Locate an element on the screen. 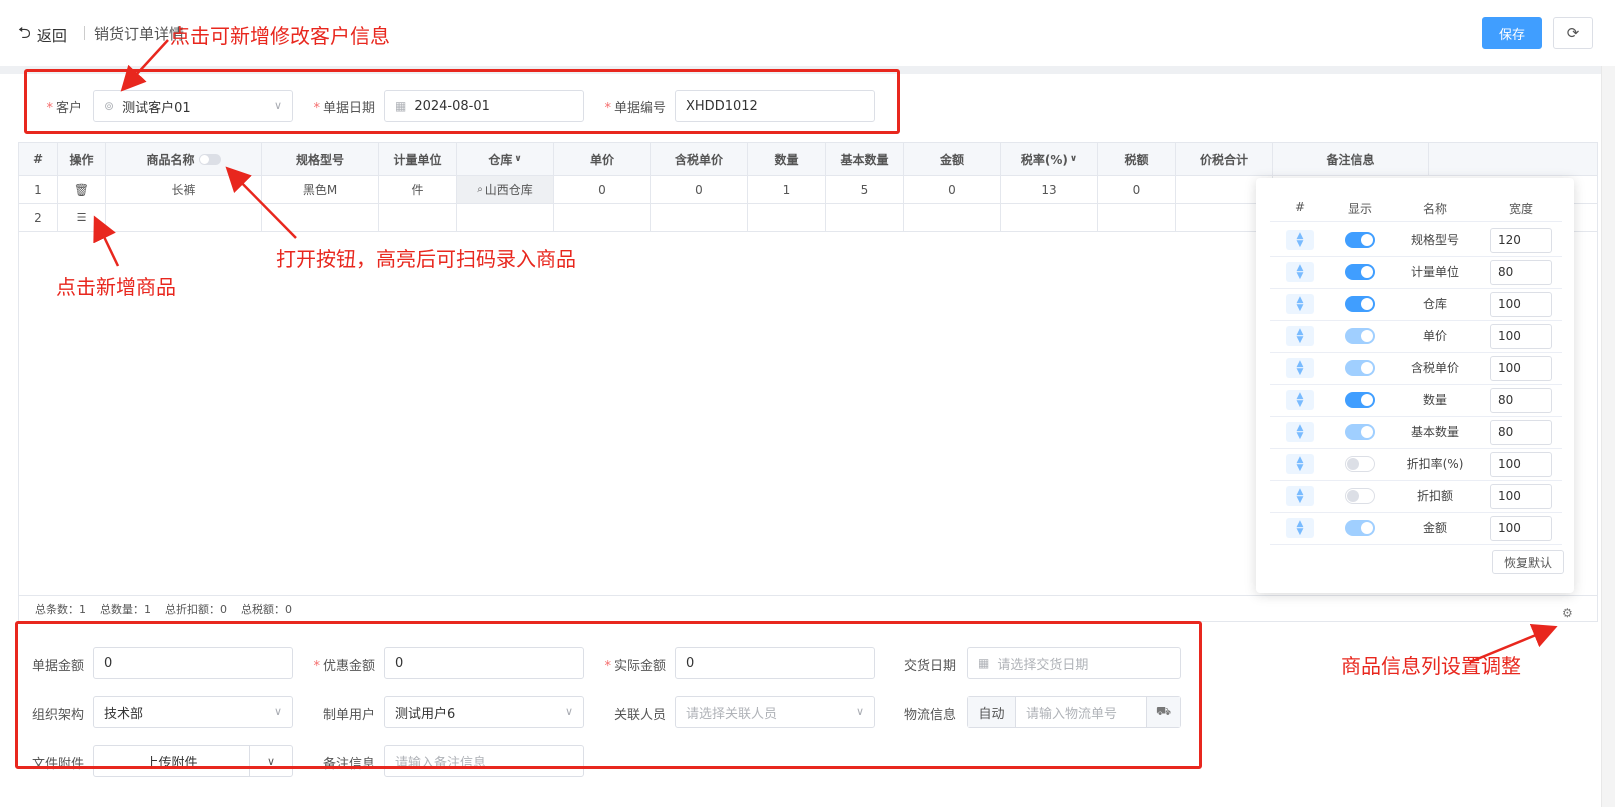 The width and height of the screenshot is (1615, 807). column-settings-arrow is located at coordinates (1513, 644).